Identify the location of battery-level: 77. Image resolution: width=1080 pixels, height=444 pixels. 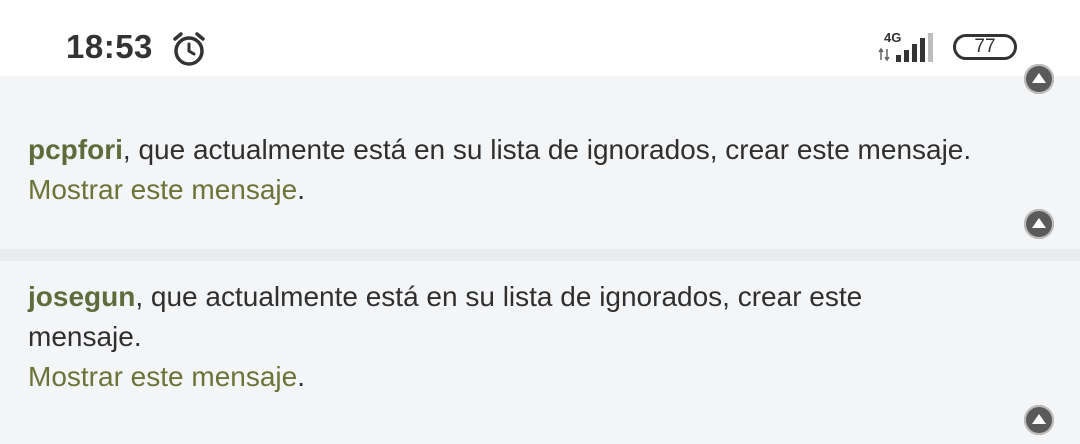
(985, 46).